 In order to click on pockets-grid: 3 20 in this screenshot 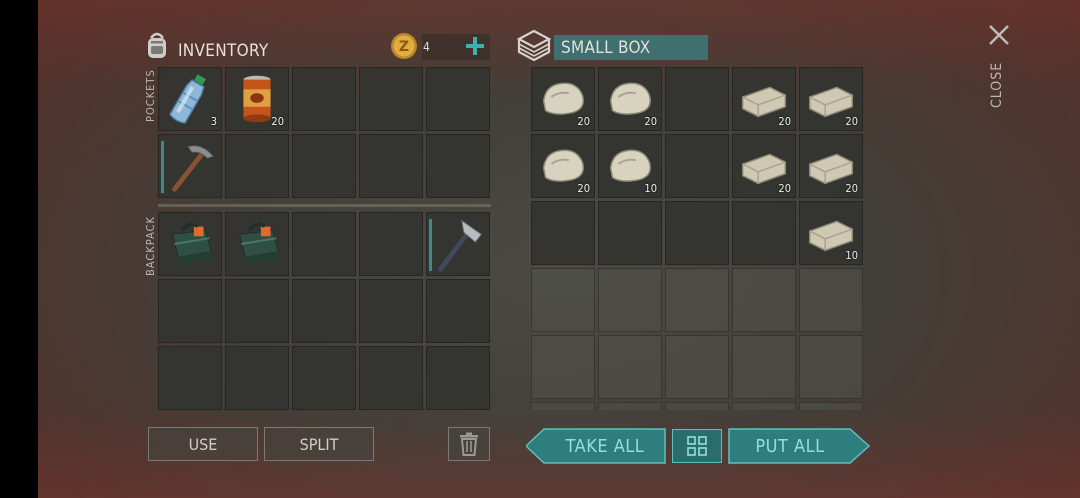, I will do `click(324, 132)`.